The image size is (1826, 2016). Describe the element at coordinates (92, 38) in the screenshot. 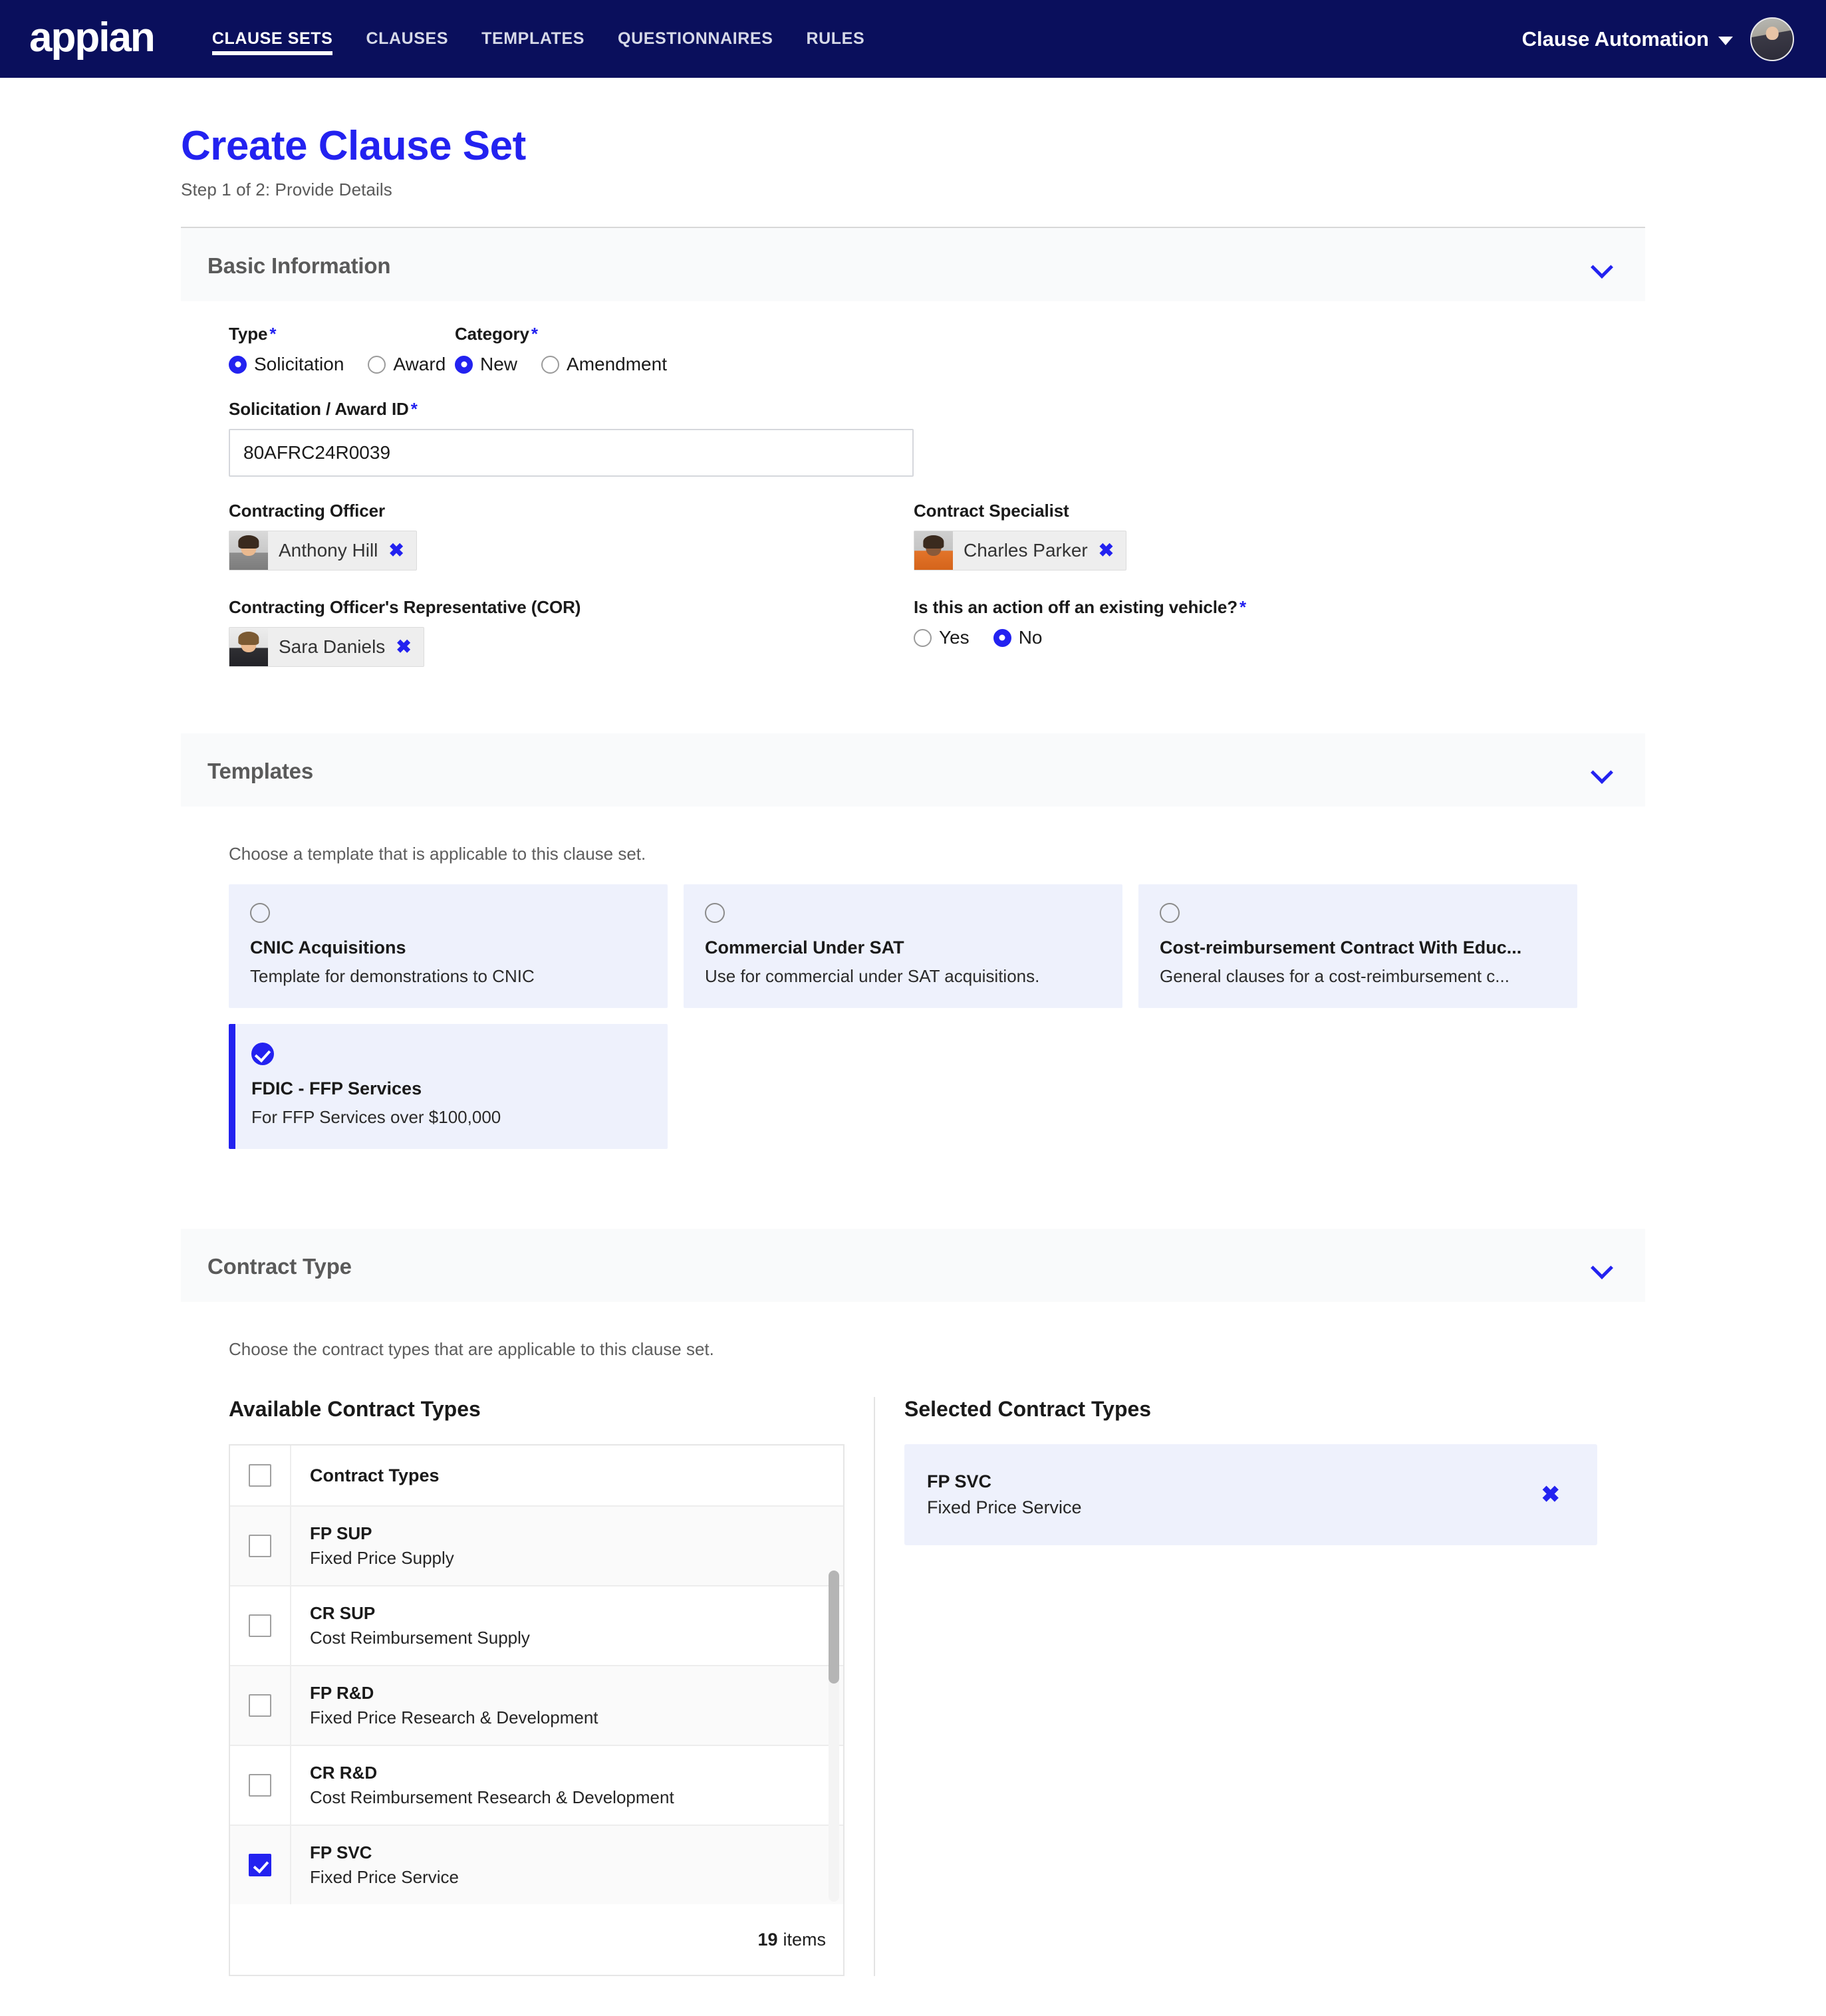

I see `appian-logo: appian` at that location.